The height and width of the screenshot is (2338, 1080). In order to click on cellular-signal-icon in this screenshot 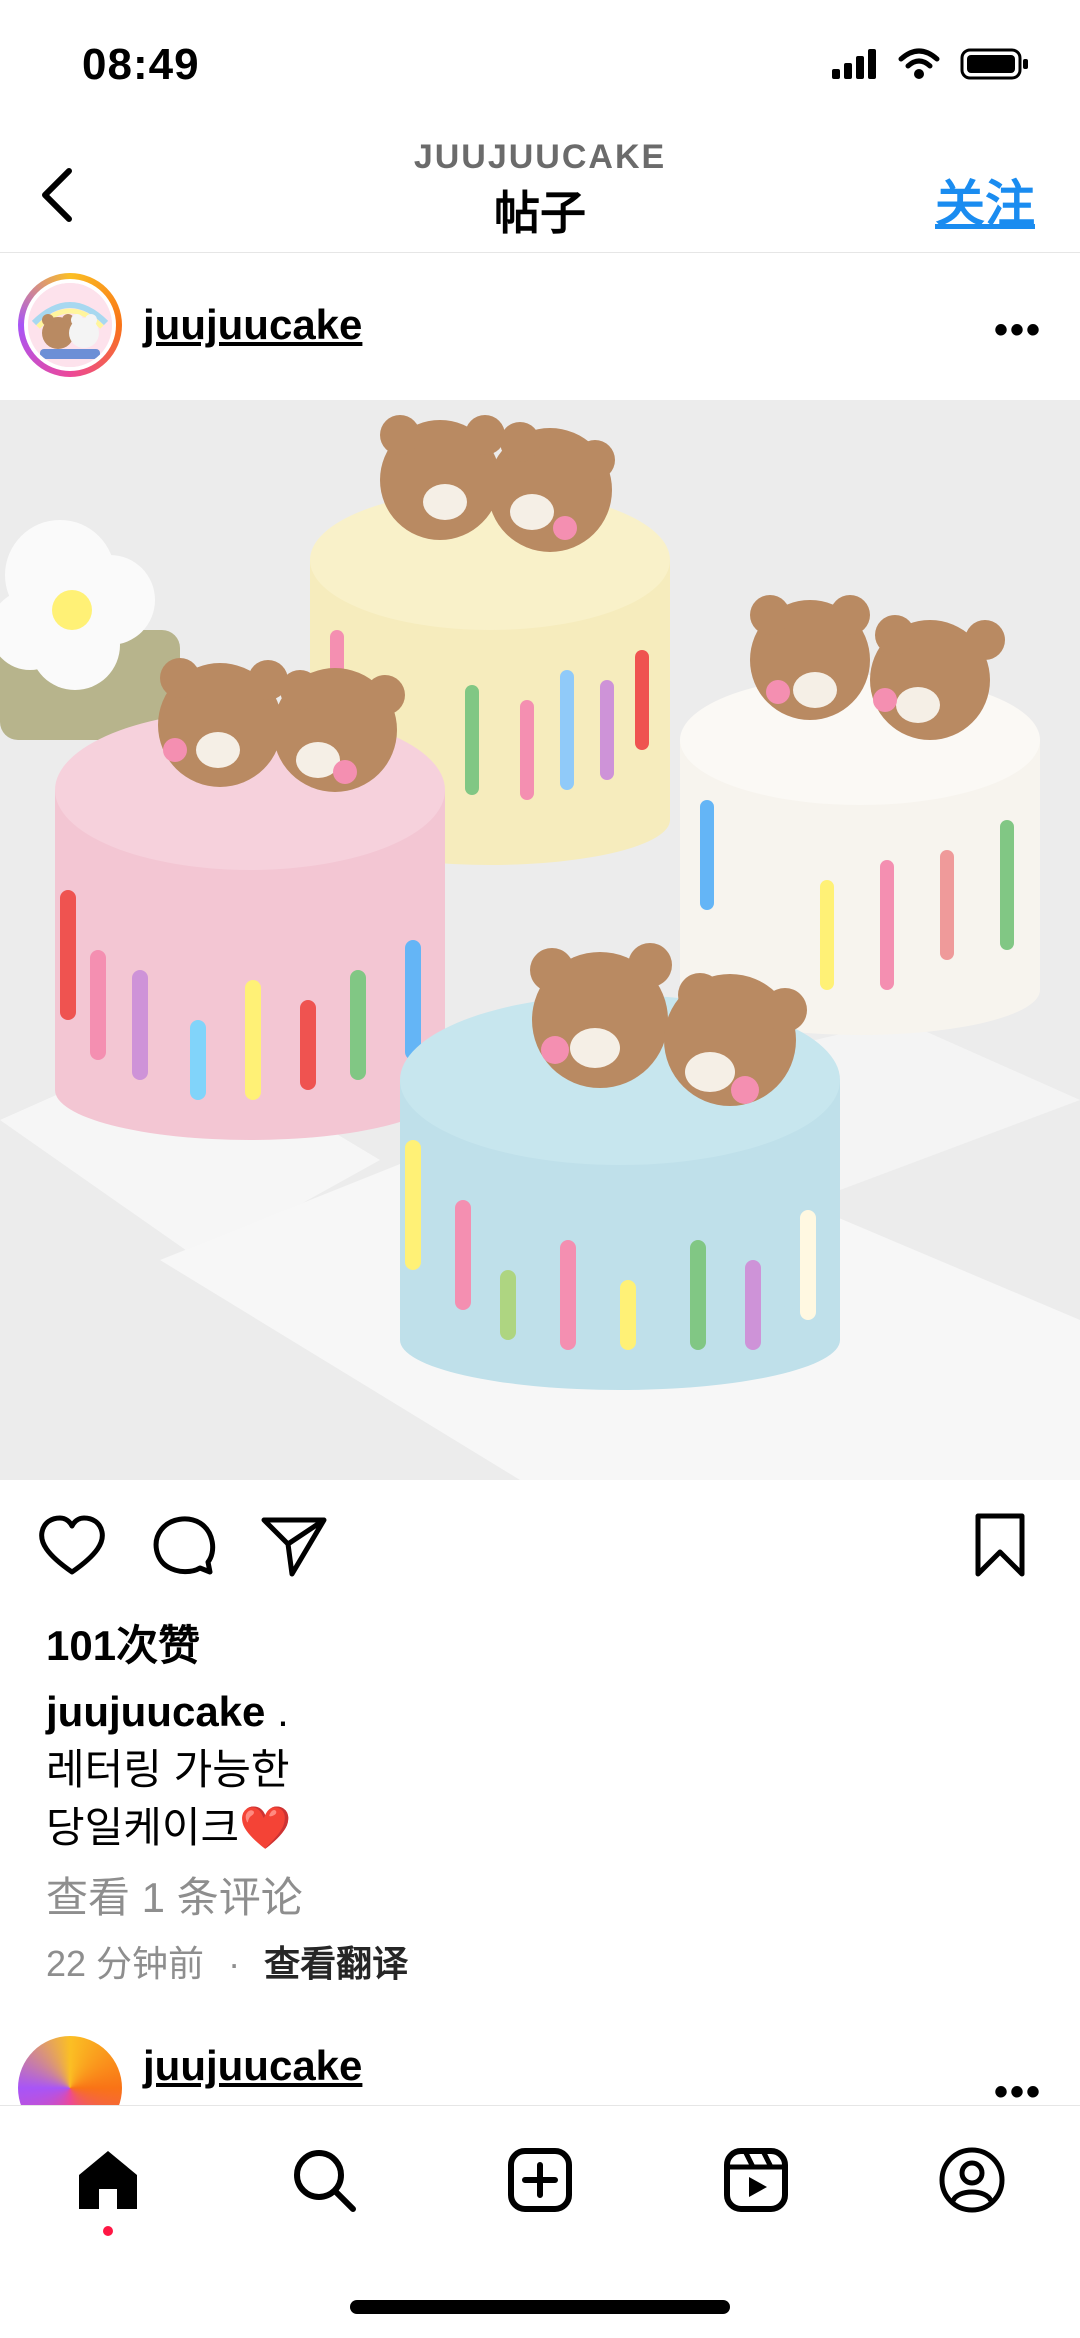, I will do `click(854, 64)`.